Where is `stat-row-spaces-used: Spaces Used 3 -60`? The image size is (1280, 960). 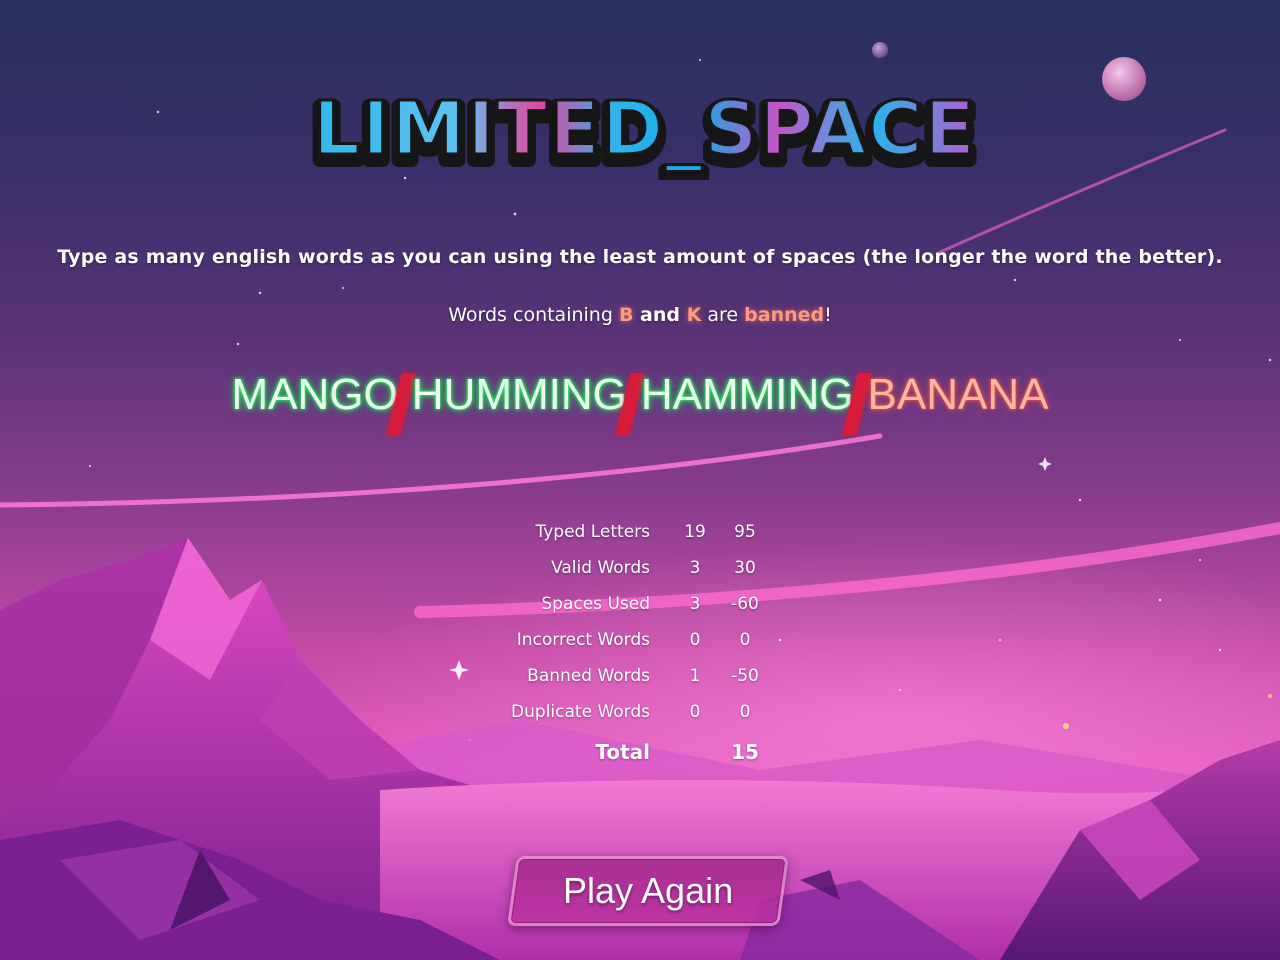 stat-row-spaces-used: Spaces Used 3 -60 is located at coordinates (640, 604).